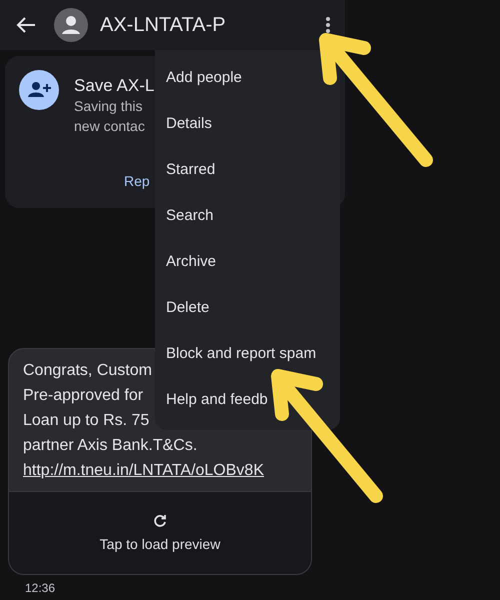 This screenshot has width=500, height=600. Describe the element at coordinates (247, 353) in the screenshot. I see `menu-item: Block and report spam` at that location.